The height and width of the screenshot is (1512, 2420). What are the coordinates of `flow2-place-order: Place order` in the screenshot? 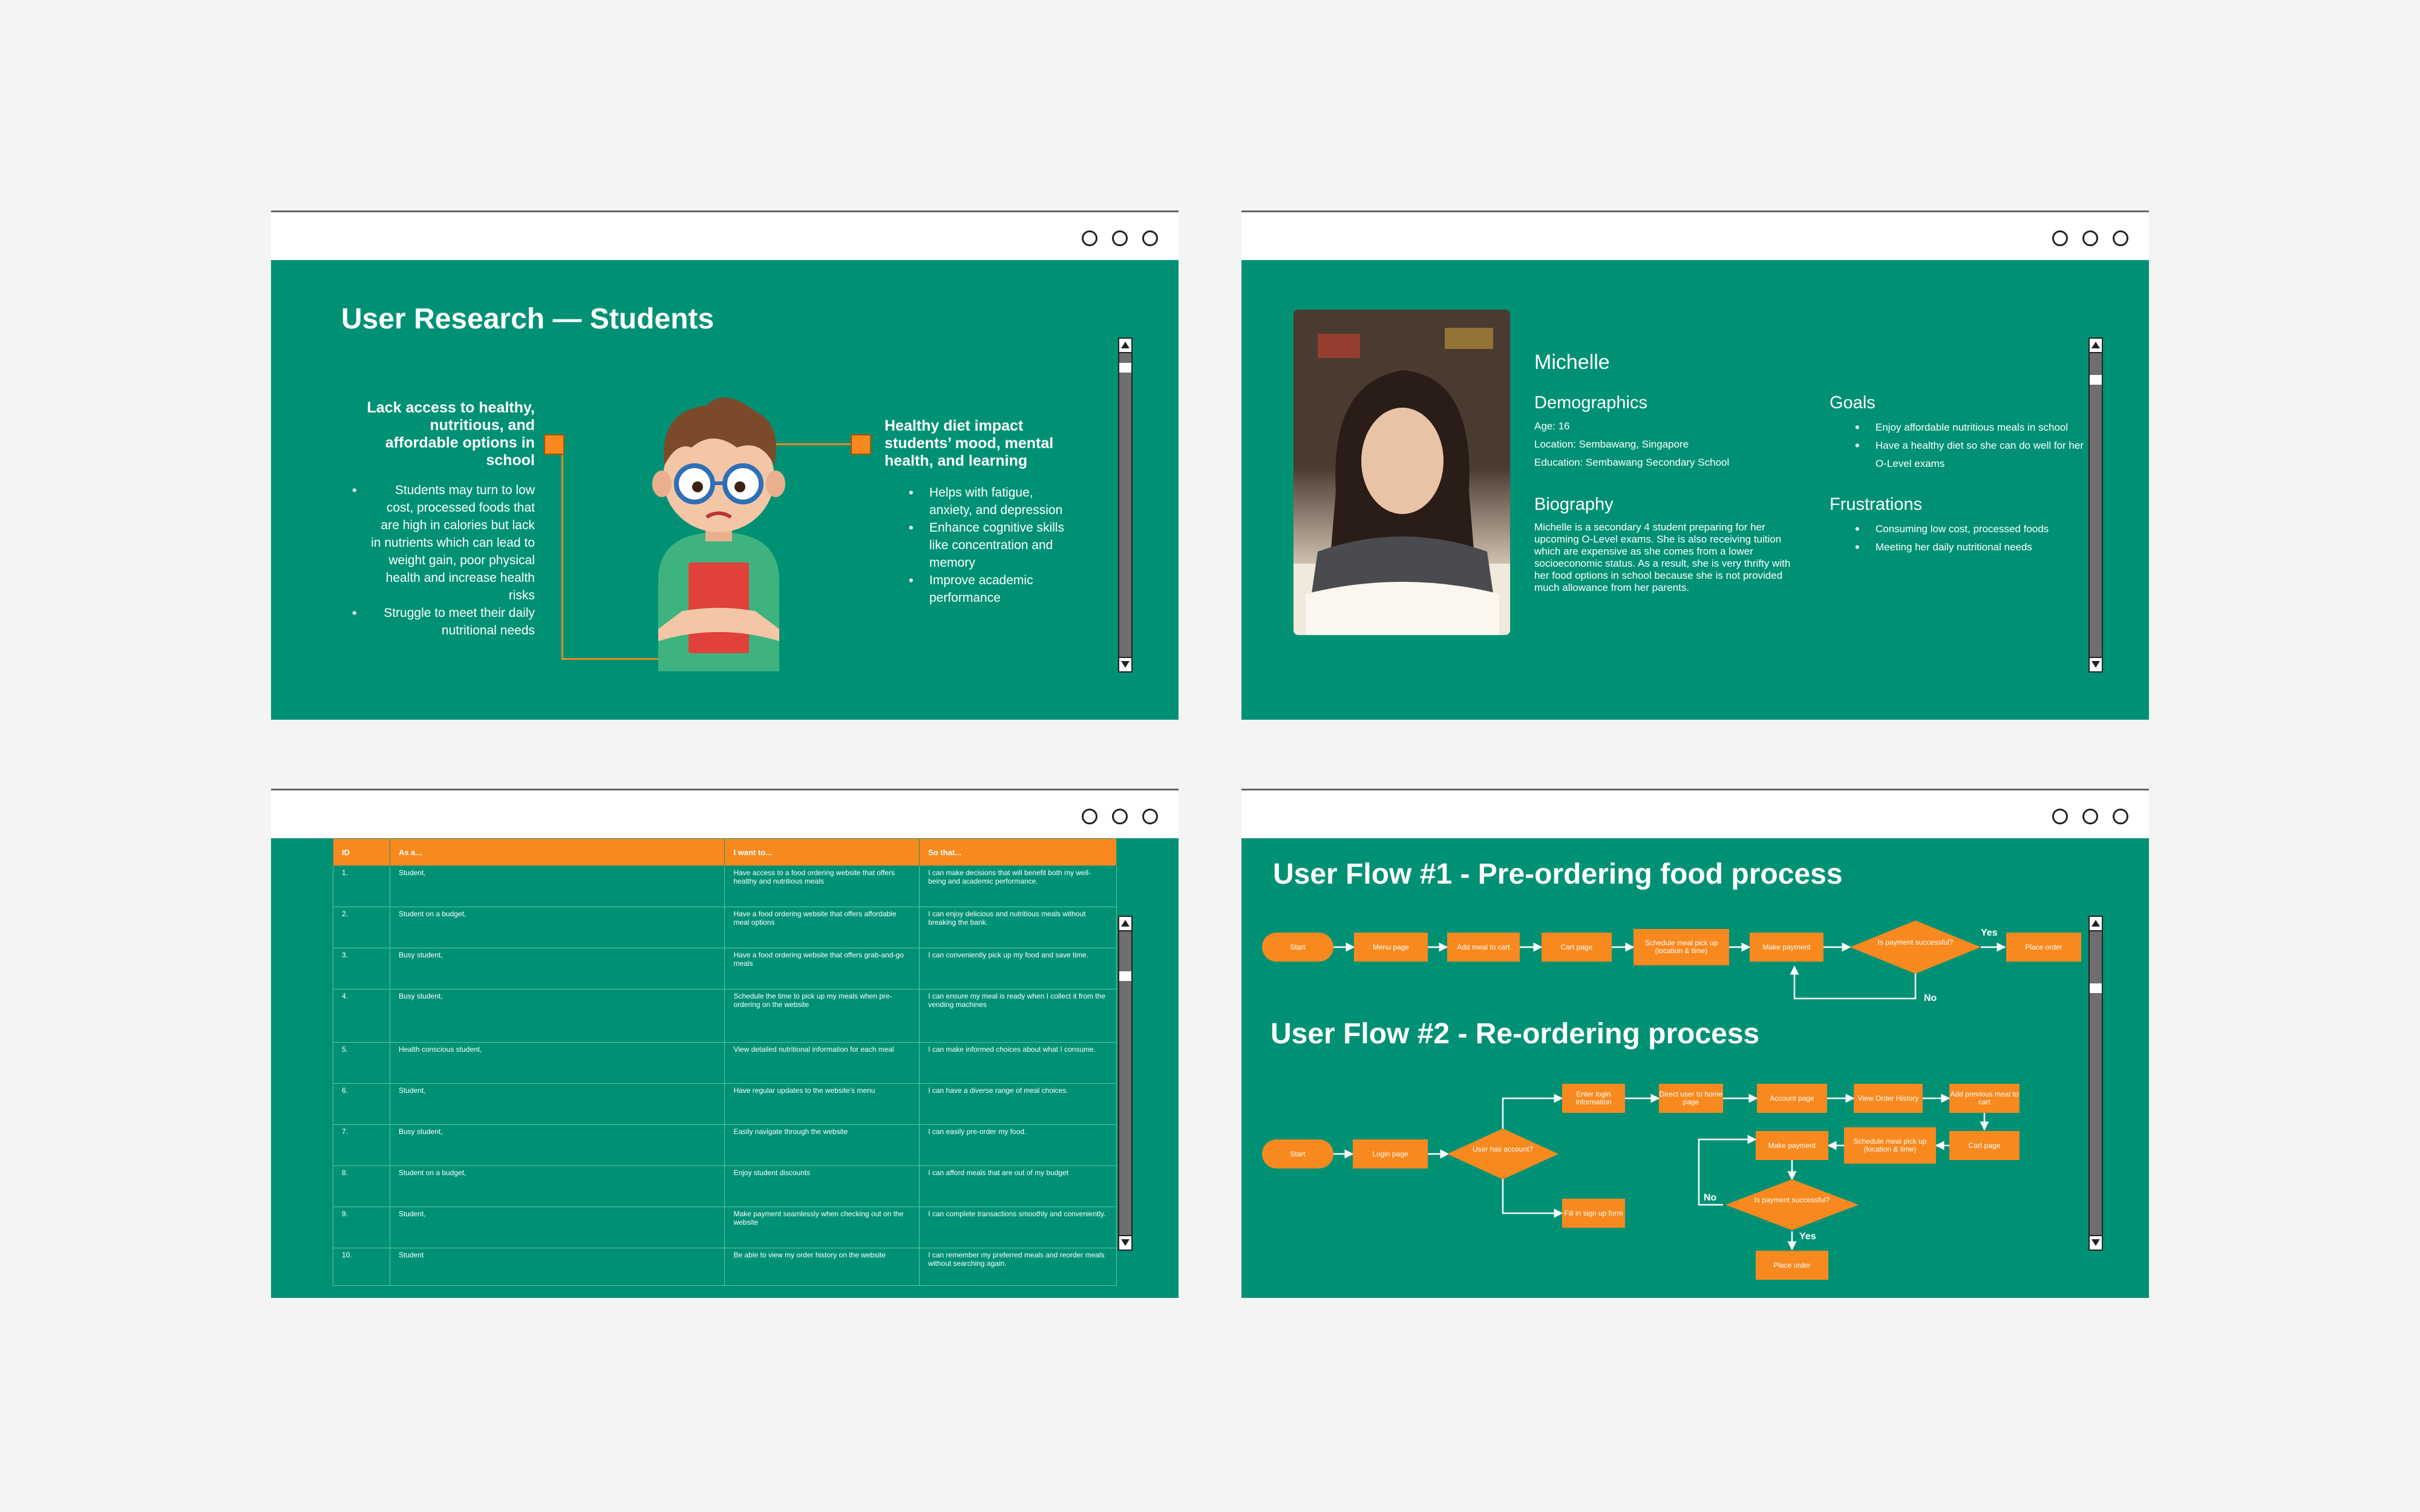 It's located at (1792, 1265).